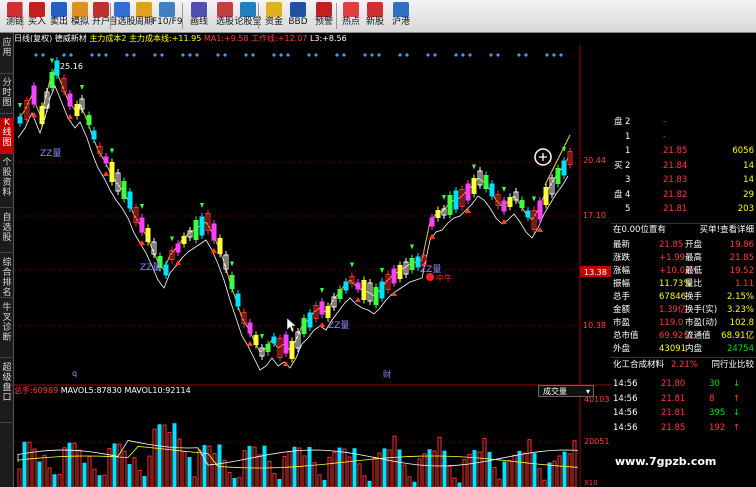  Describe the element at coordinates (622, 310) in the screenshot. I see `quote-label: 金额` at that location.